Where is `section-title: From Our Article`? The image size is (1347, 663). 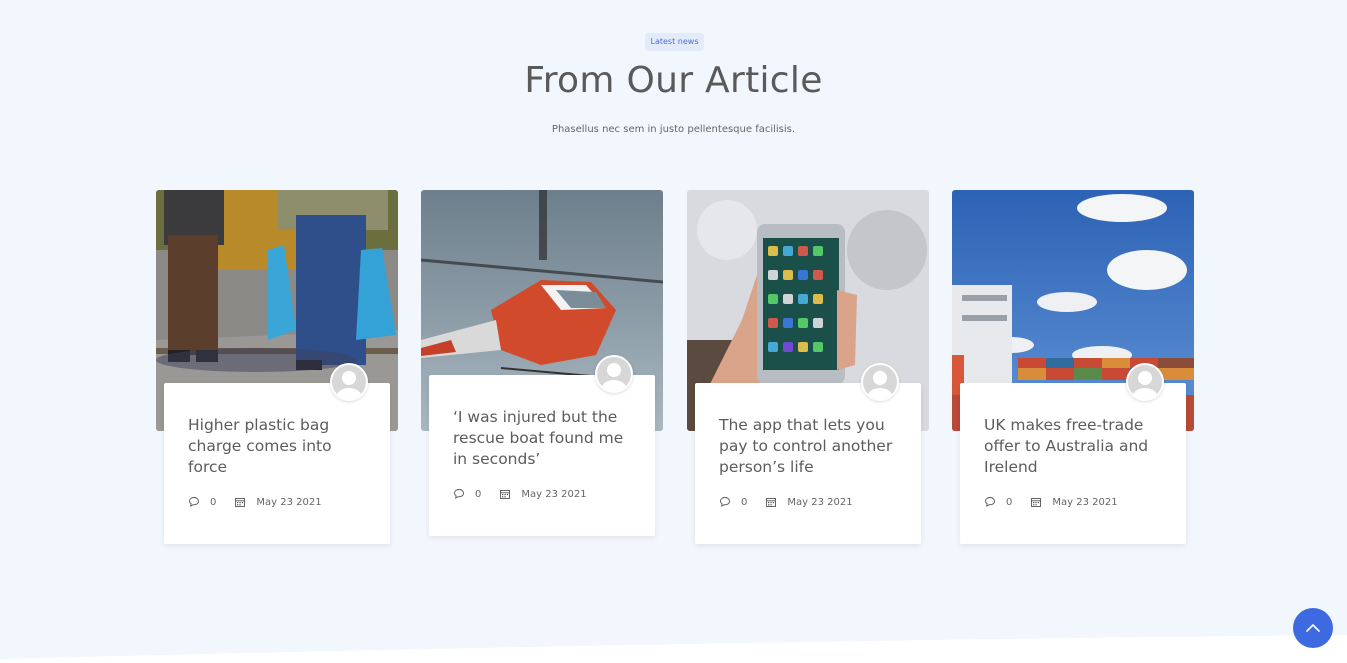
section-title: From Our Article is located at coordinates (673, 80).